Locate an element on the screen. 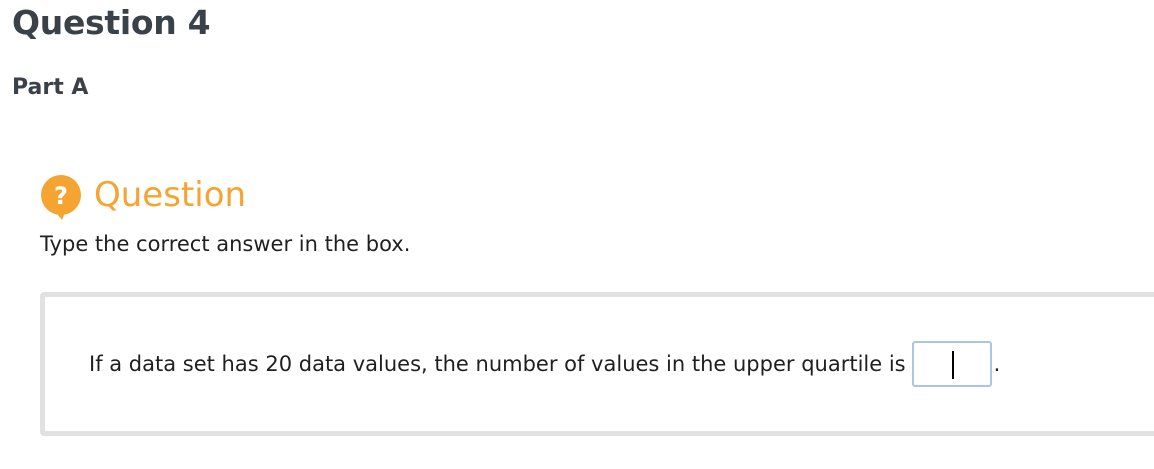 This screenshot has height=469, width=1154. instruction-text: Type the correct answer in the box. is located at coordinates (225, 244).